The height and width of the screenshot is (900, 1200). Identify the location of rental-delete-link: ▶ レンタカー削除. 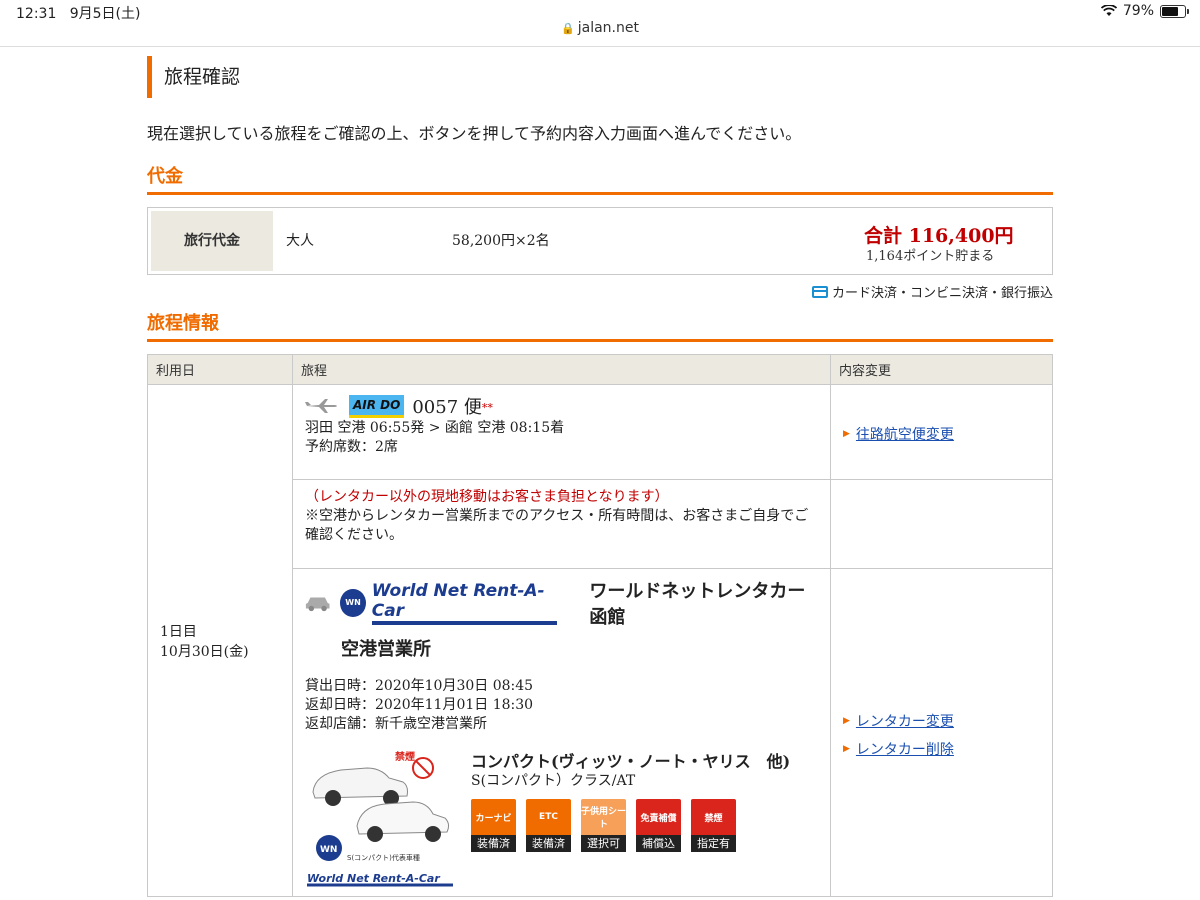
(941, 749).